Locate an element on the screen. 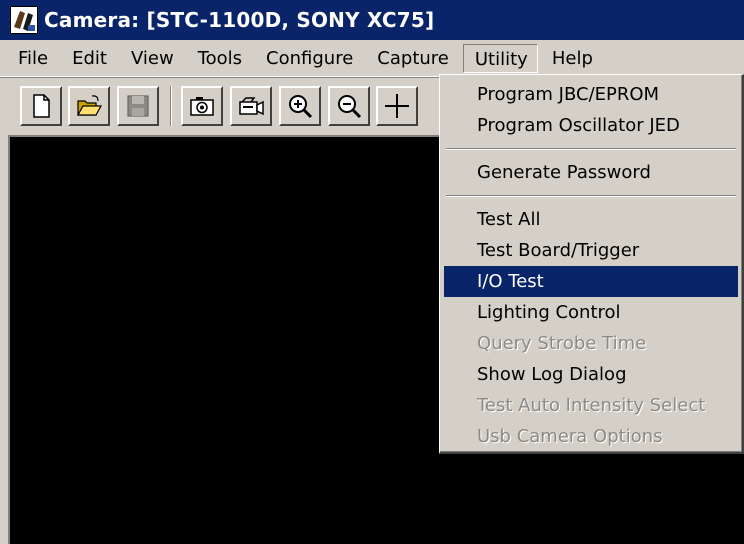 The image size is (744, 544). new-button is located at coordinates (41, 106).